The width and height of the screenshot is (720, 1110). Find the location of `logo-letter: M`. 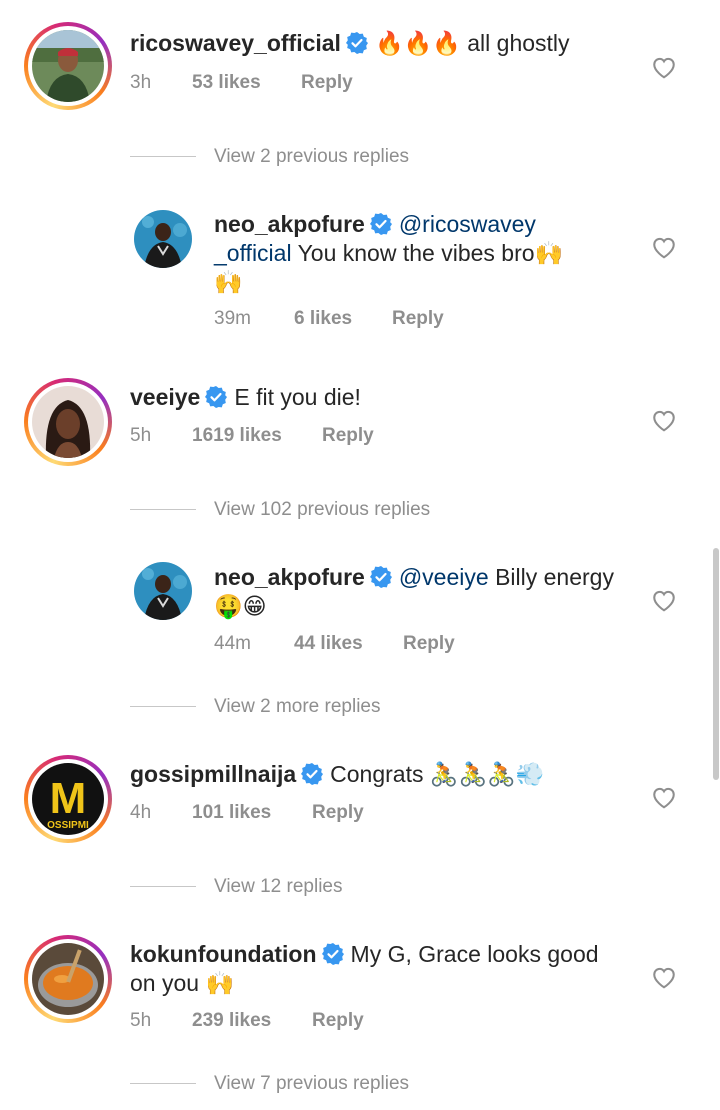

logo-letter: M is located at coordinates (68, 798).